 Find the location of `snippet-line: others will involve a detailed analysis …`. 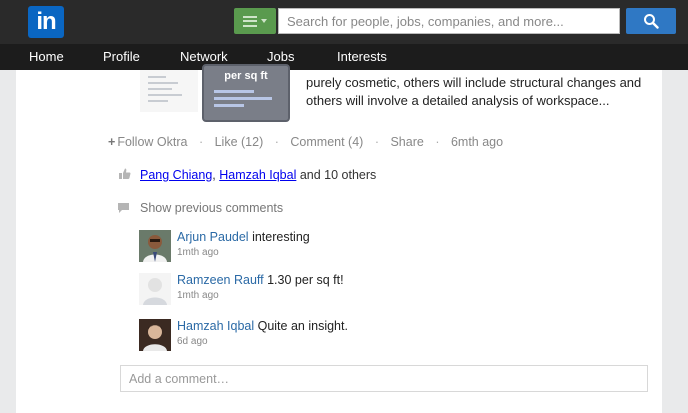

snippet-line: others will involve a detailed analysis … is located at coordinates (458, 100).